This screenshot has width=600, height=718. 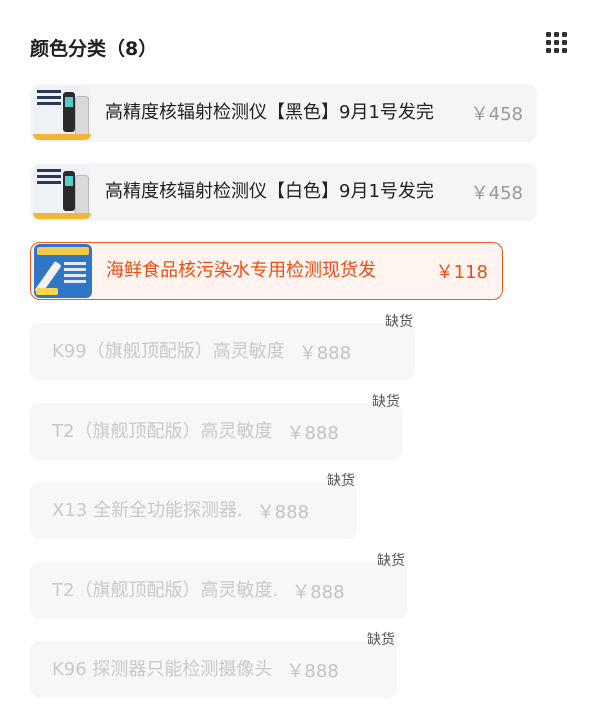 What do you see at coordinates (147, 510) in the screenshot?
I see `option-name: X13 全新全功能探测器.` at bounding box center [147, 510].